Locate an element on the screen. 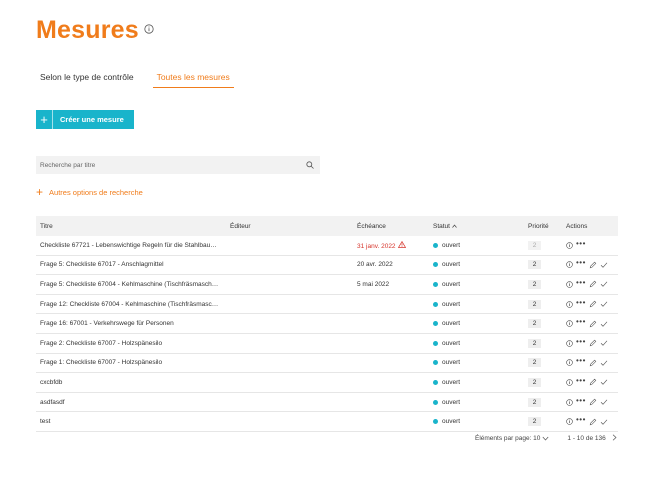 This screenshot has width=650, height=488. pagination: Éléments par page: 10 1 - 10 de 136 is located at coordinates (547, 438).